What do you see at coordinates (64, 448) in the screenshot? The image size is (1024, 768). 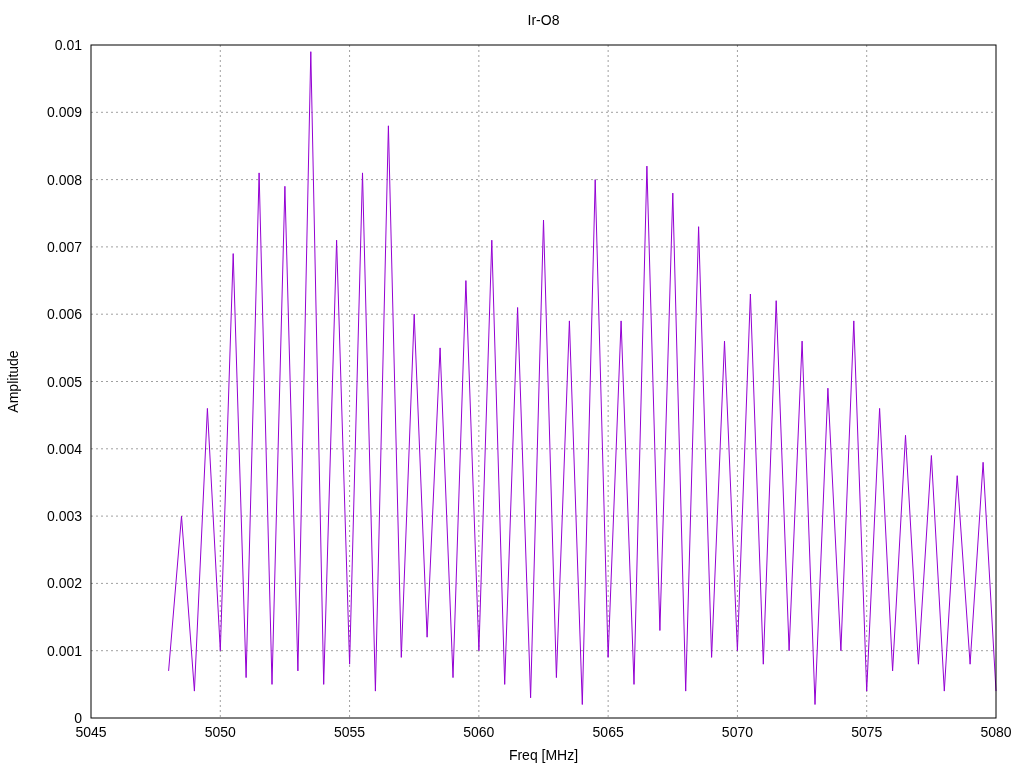 I see `y-tick-label: 0.004` at bounding box center [64, 448].